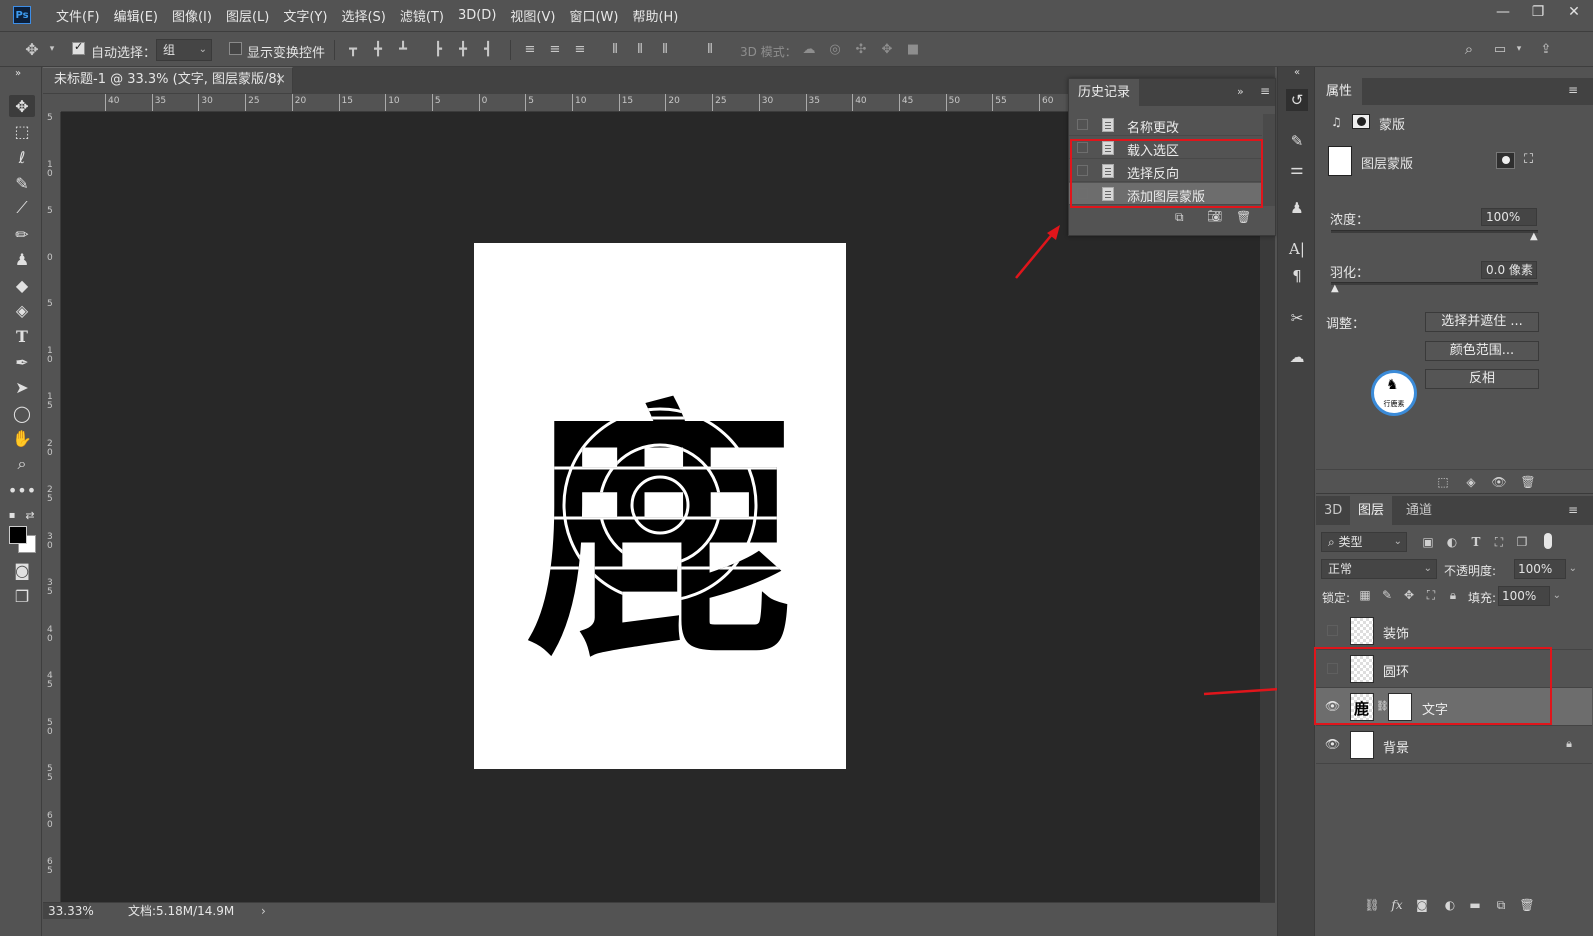 Image resolution: width=1593 pixels, height=936 pixels. Describe the element at coordinates (1297, 141) in the screenshot. I see `brush-settings-icon: ✎` at that location.